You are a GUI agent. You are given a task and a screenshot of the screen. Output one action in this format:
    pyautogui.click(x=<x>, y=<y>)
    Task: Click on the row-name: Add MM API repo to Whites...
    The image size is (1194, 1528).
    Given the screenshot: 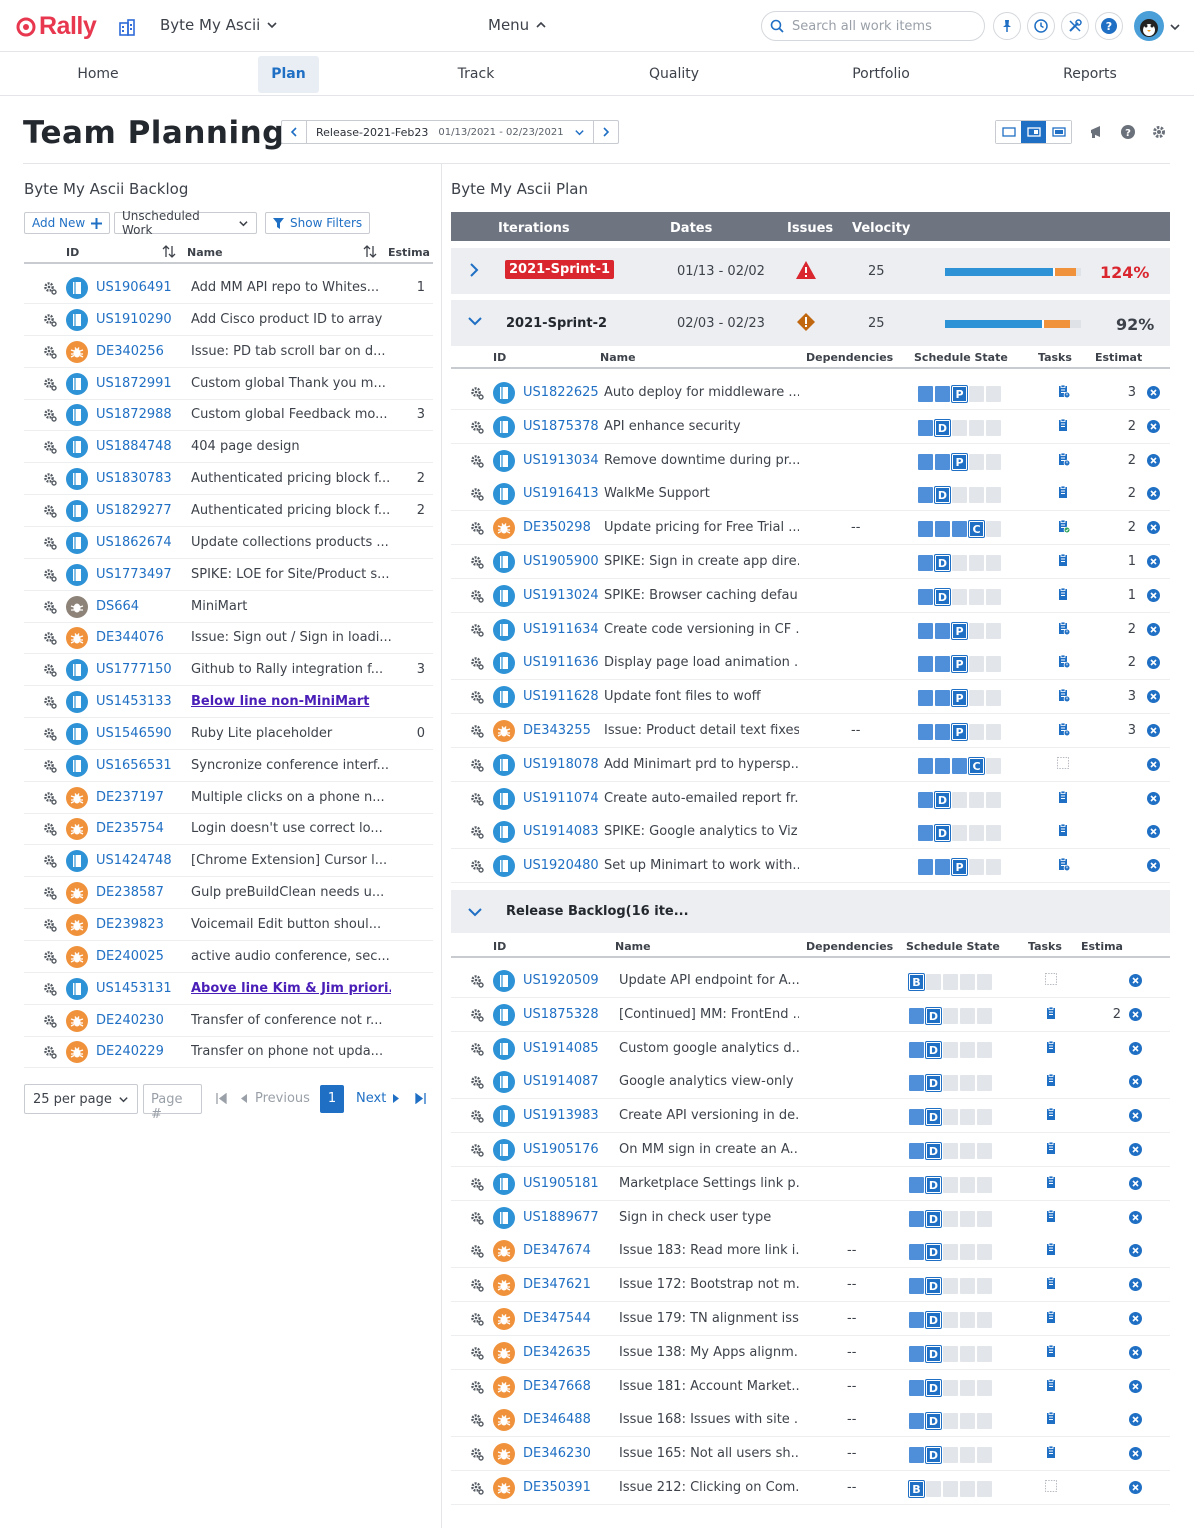 What is the action you would take?
    pyautogui.click(x=291, y=287)
    